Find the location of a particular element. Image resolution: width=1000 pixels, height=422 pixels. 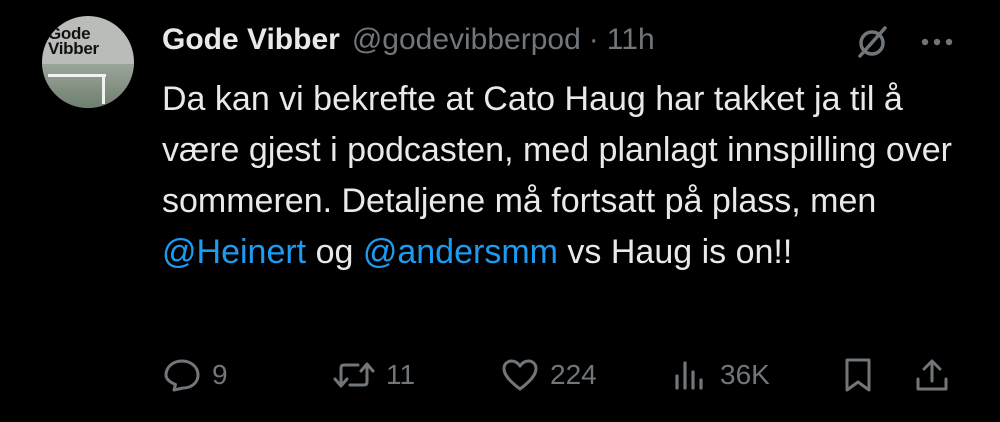

timestamp: 11h is located at coordinates (631, 40).